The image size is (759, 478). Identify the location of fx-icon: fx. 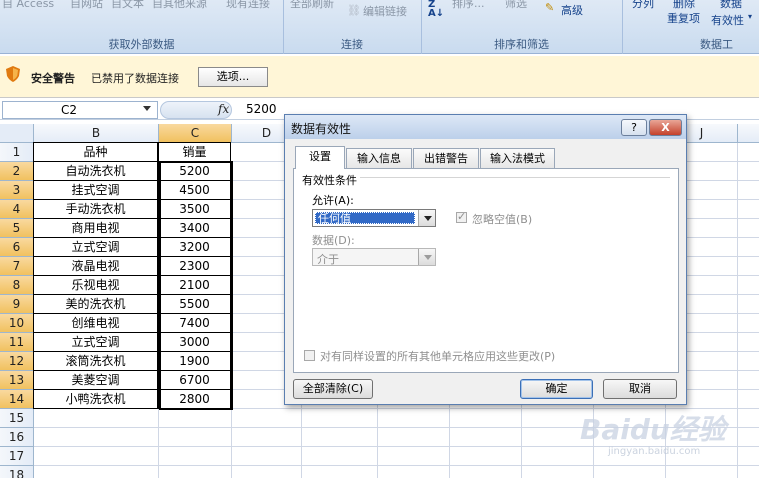
(223, 109).